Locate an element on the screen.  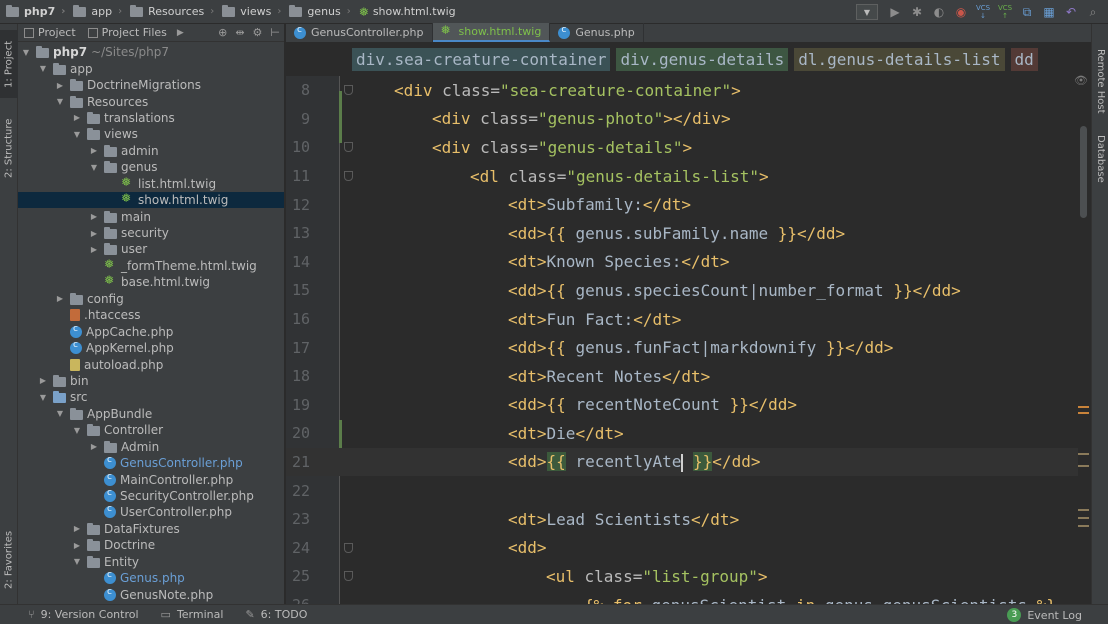
profile-icon: ◉ is located at coordinates (961, 12).